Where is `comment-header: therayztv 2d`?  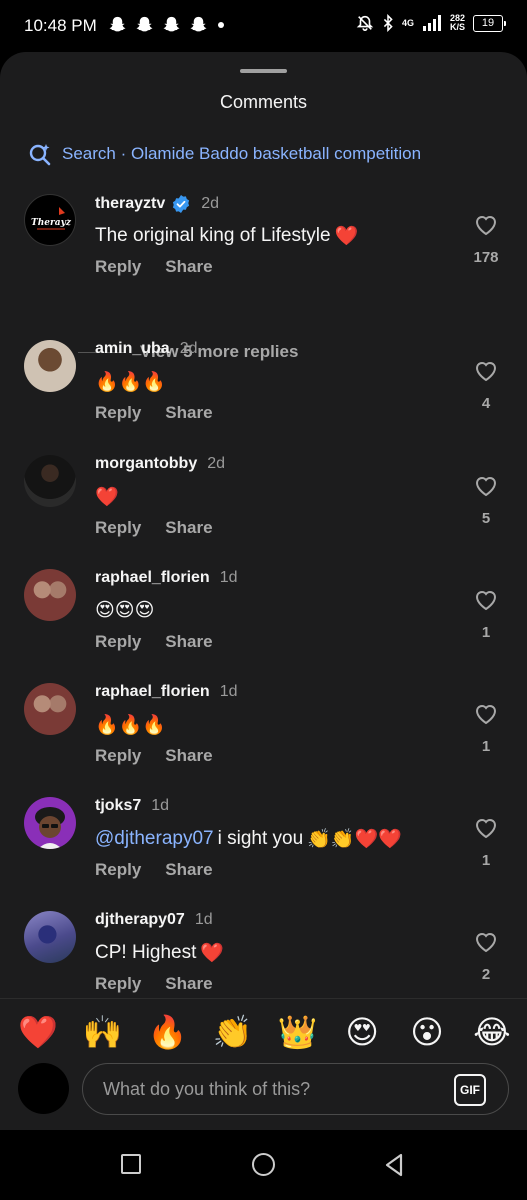
comment-header: therayztv 2d is located at coordinates (157, 204).